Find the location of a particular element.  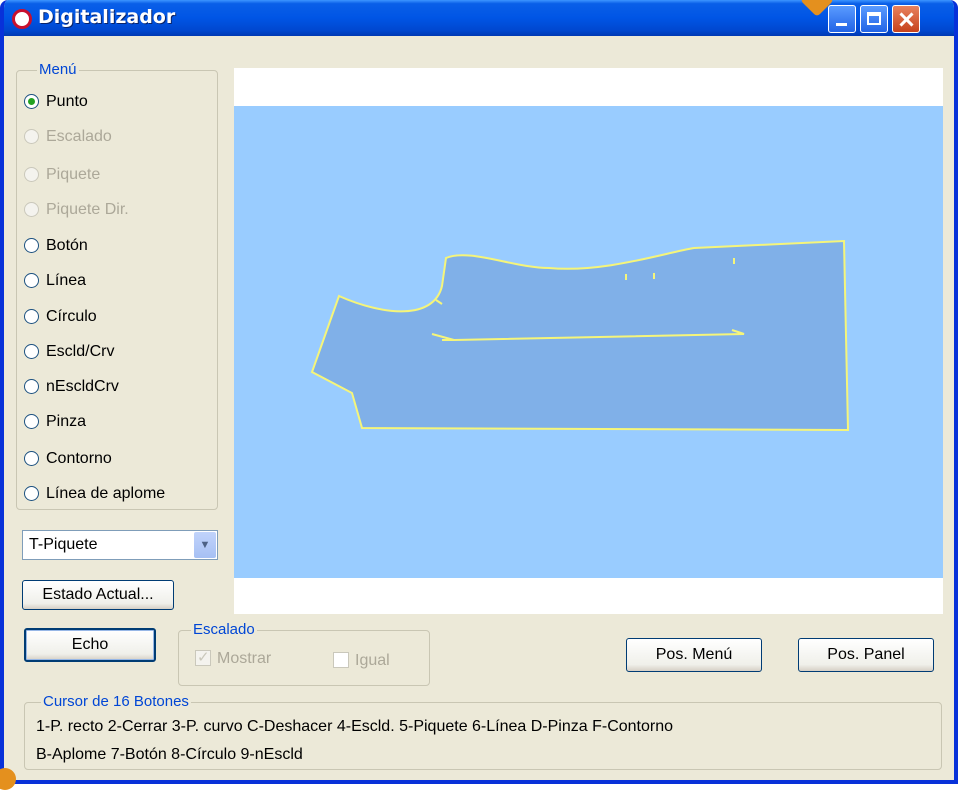

menu-option-radio: Escld/Crv is located at coordinates (119, 353).